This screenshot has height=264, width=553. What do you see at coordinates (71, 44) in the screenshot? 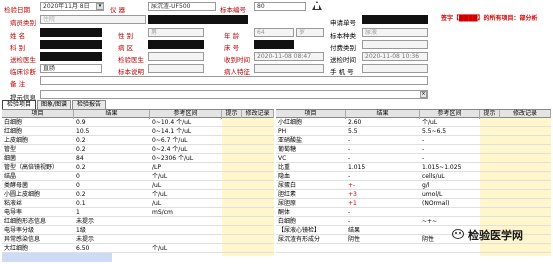
I see `dept-field` at bounding box center [71, 44].